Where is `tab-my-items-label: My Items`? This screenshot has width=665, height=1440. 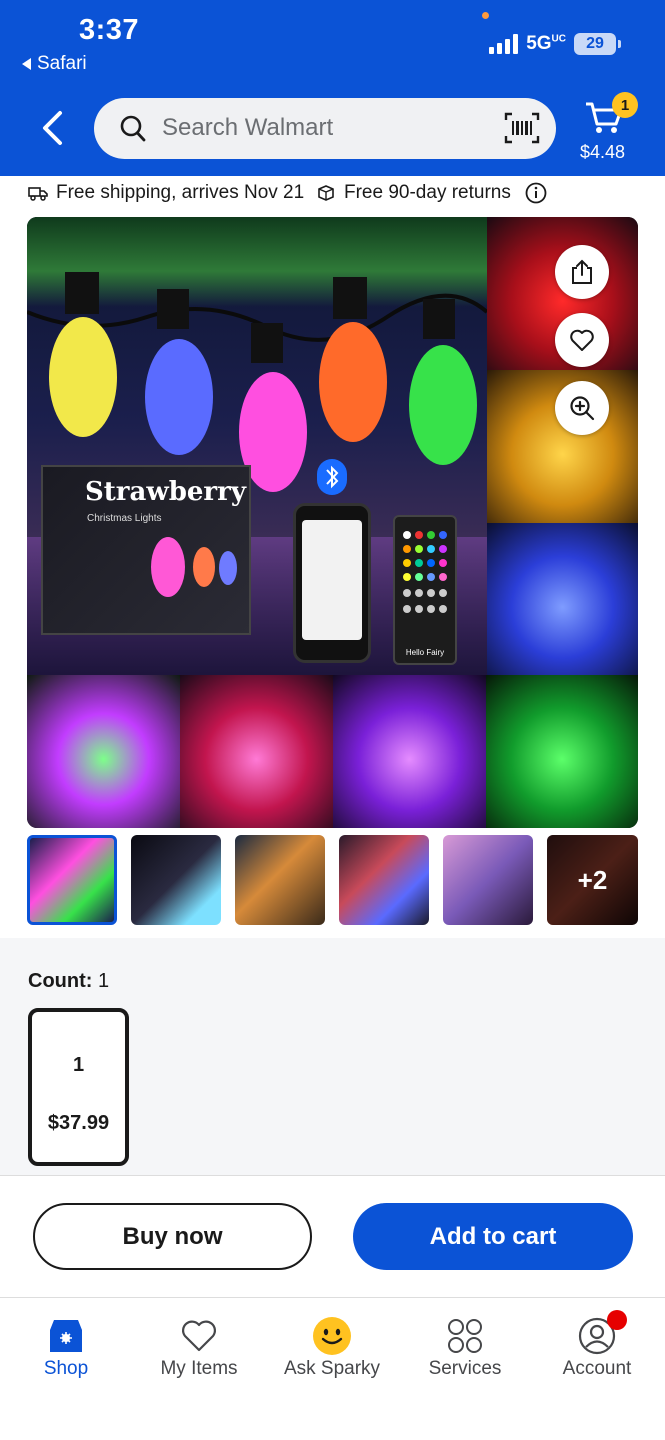 tab-my-items-label: My Items is located at coordinates (199, 1368).